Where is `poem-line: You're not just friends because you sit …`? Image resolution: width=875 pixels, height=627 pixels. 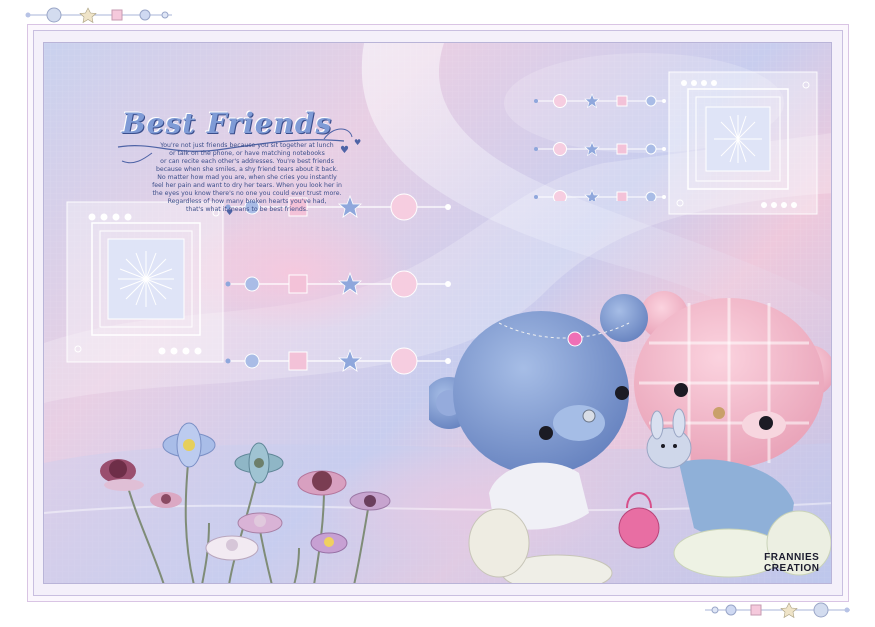 poem-line: You're not just friends because you sit … is located at coordinates (247, 145).